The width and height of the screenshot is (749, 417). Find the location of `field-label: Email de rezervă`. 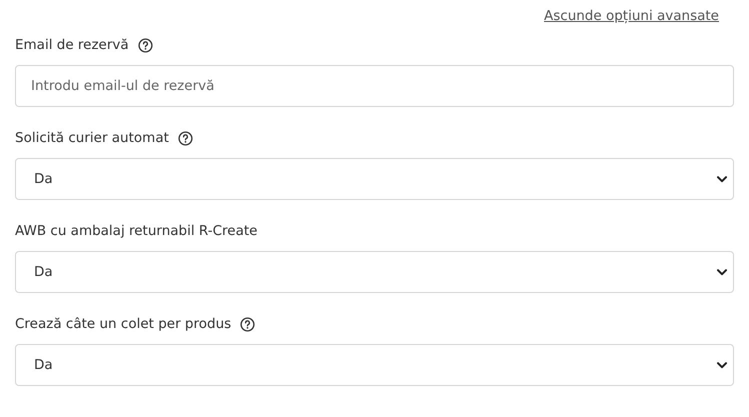

field-label: Email de rezervă is located at coordinates (72, 45).